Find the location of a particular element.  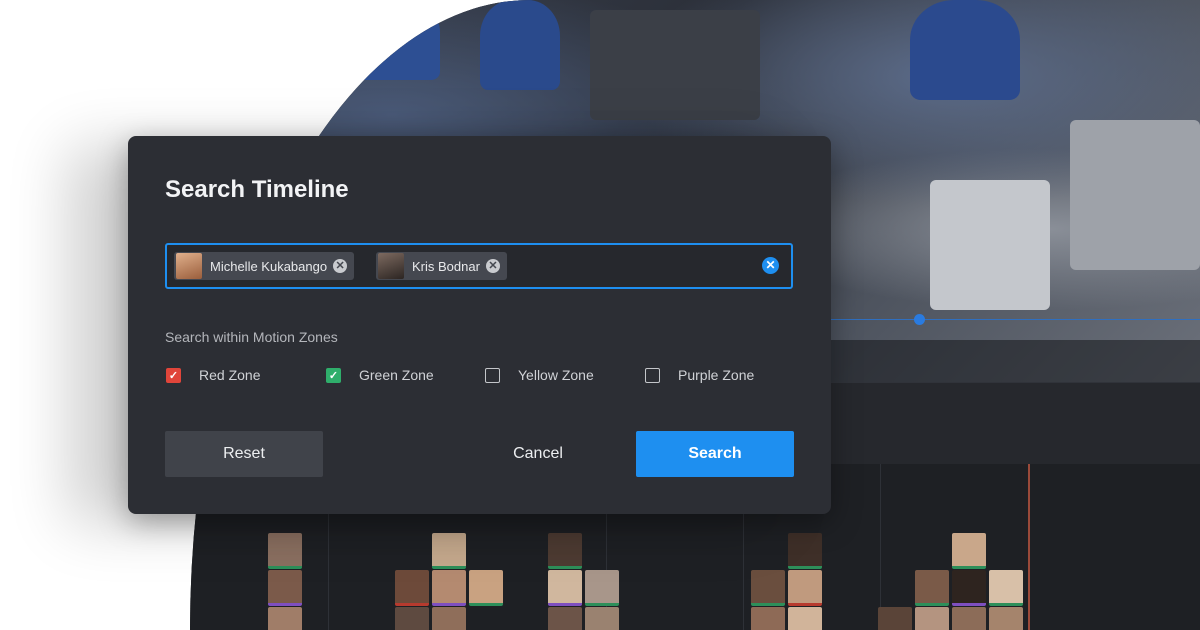

chip-label: Michelle Kukabango is located at coordinates (269, 266).